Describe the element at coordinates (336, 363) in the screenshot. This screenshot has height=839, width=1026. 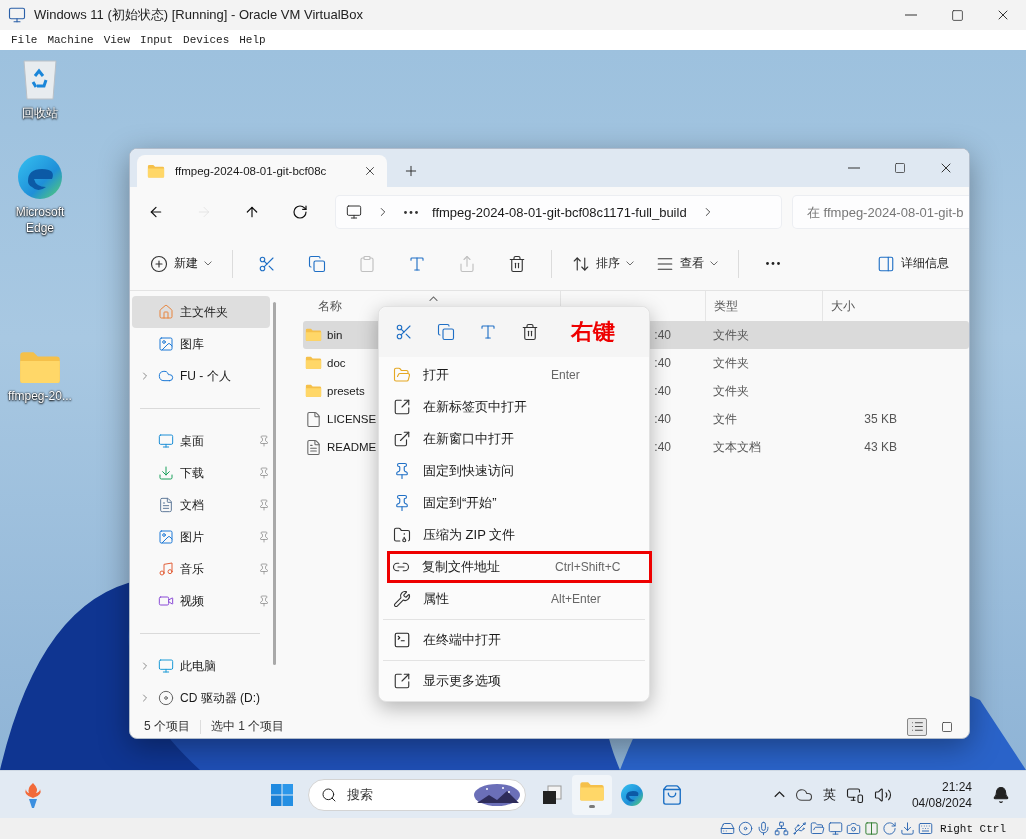
I see `file-name: doc` at that location.